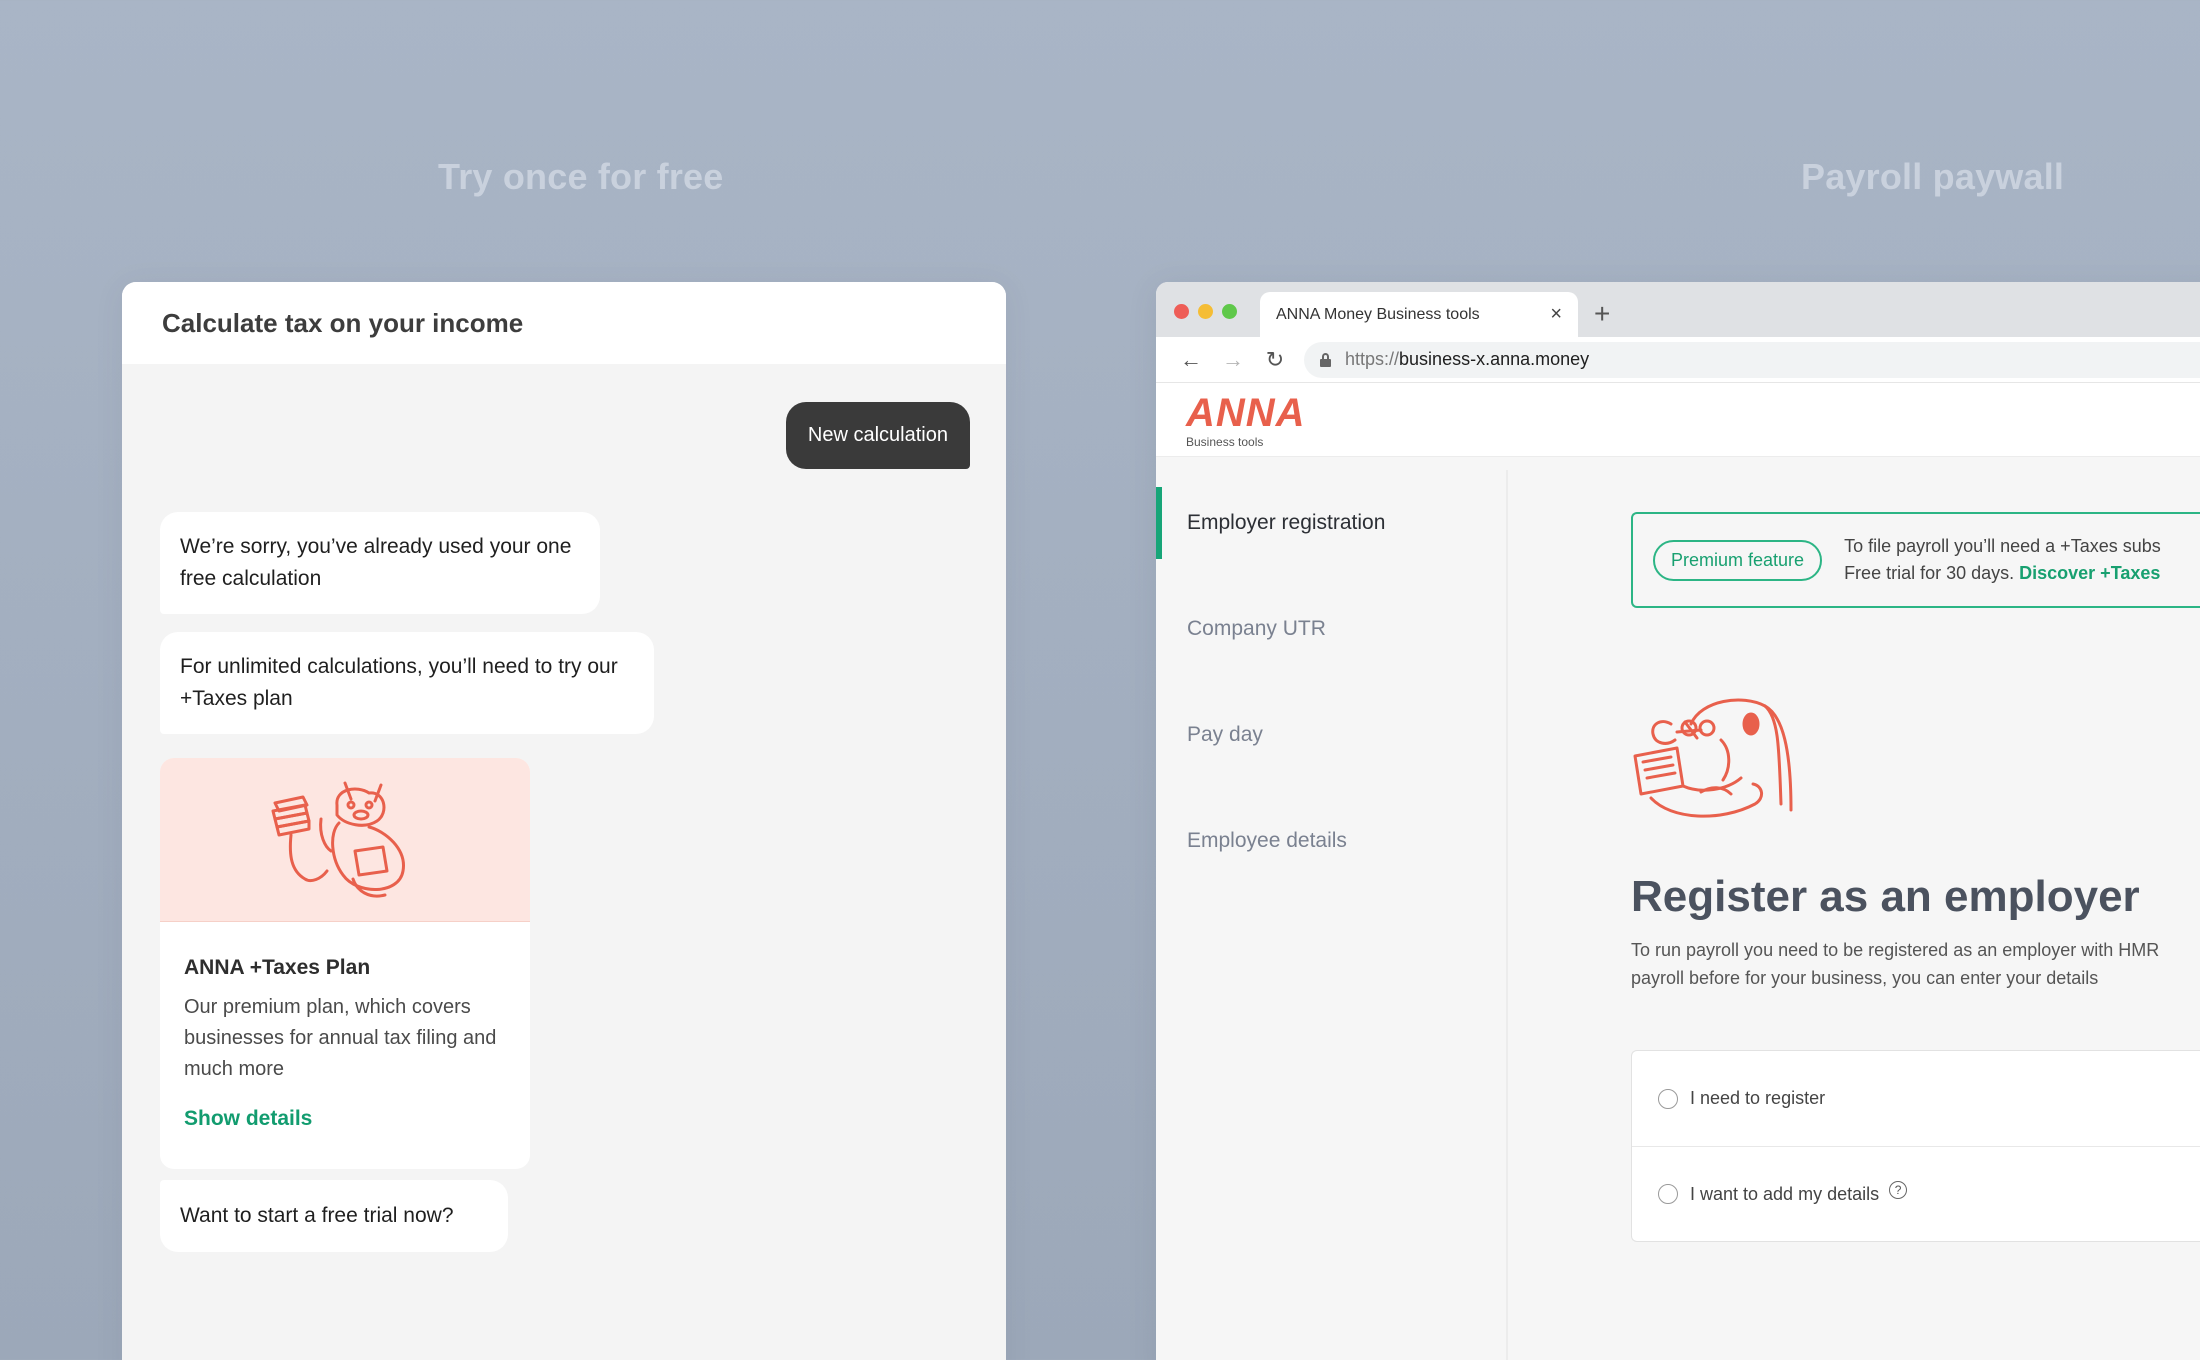 This screenshot has width=2200, height=1360. What do you see at coordinates (1758, 1098) in the screenshot?
I see `option-label: I need to register` at bounding box center [1758, 1098].